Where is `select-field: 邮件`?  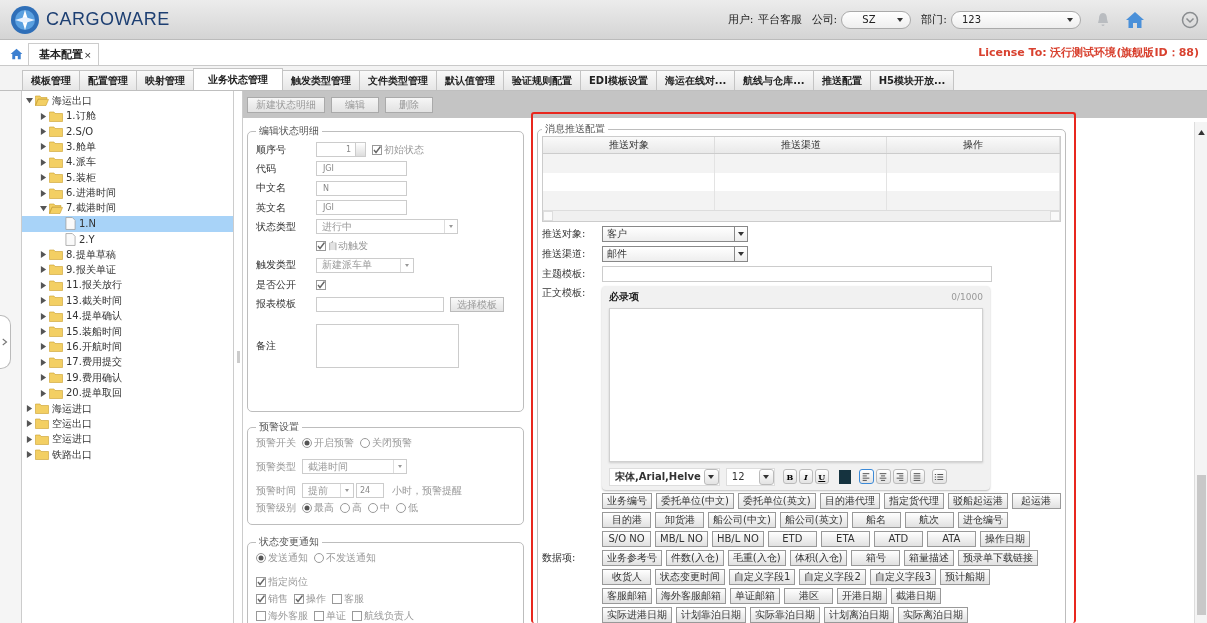 select-field: 邮件 is located at coordinates (675, 253).